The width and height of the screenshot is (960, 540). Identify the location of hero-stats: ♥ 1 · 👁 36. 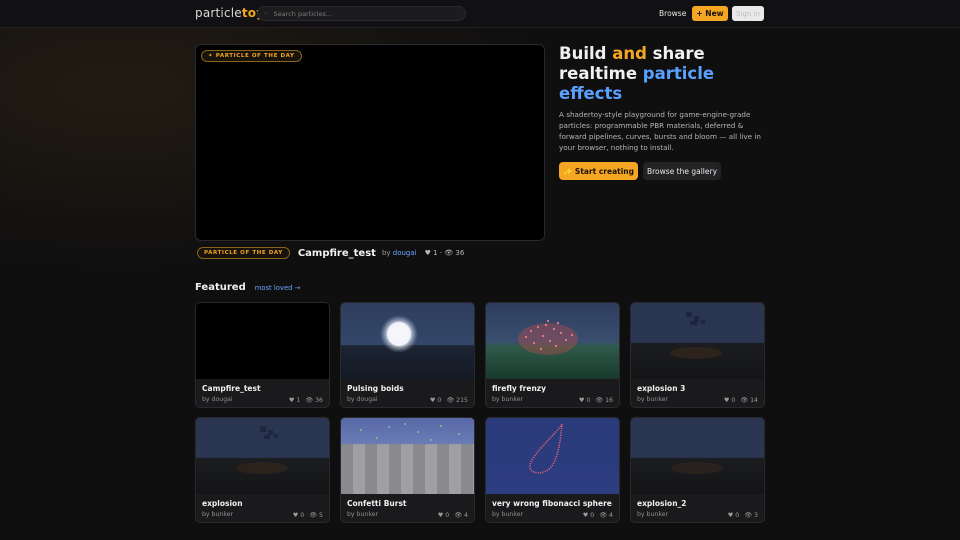
(445, 253).